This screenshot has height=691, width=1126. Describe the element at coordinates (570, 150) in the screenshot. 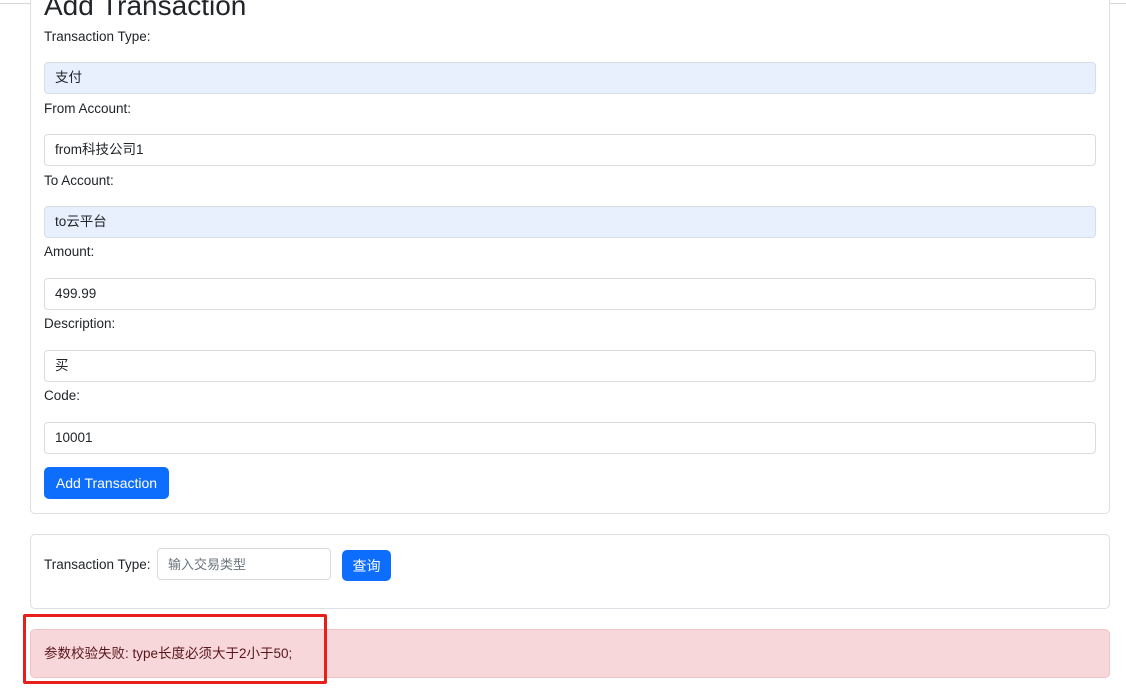

I see `from-account-field: from科技公司1` at that location.